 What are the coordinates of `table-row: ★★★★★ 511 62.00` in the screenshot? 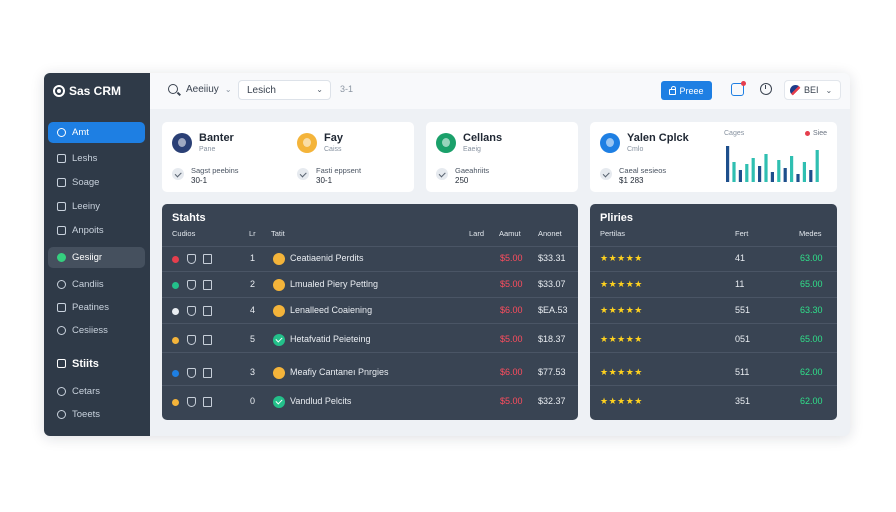 It's located at (713, 373).